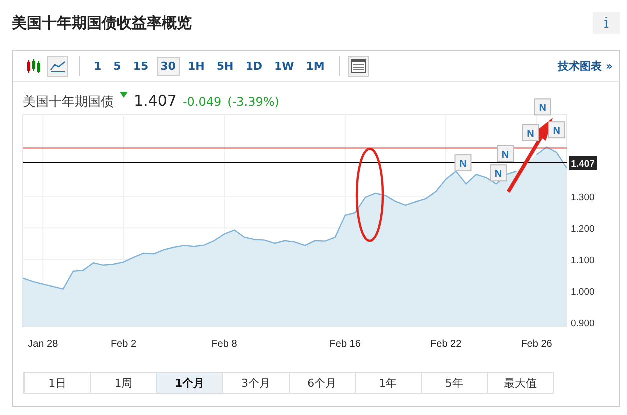 Image resolution: width=627 pixels, height=415 pixels. I want to click on x-axis-label: Feb 22, so click(446, 344).